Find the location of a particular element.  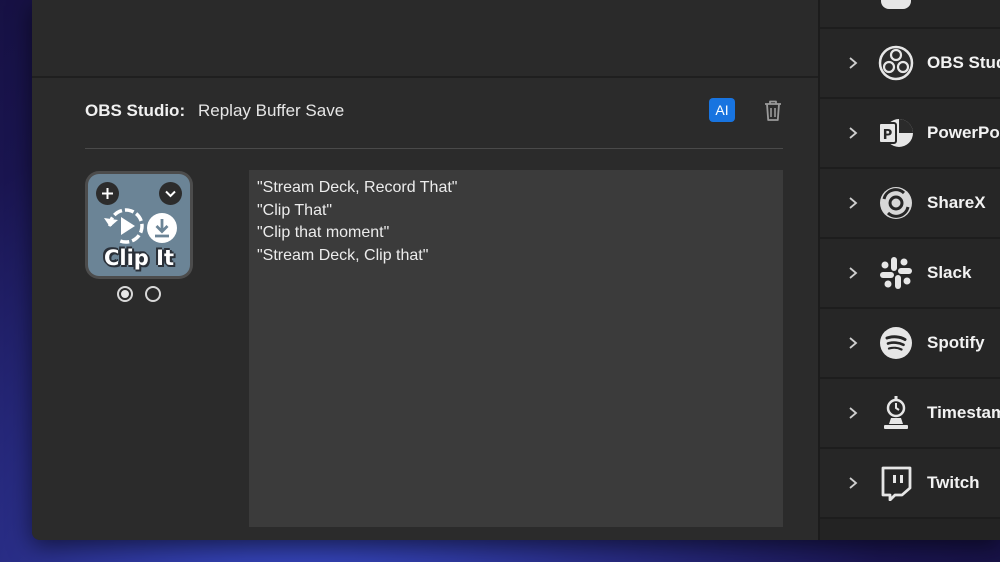

delete-button is located at coordinates (773, 111).